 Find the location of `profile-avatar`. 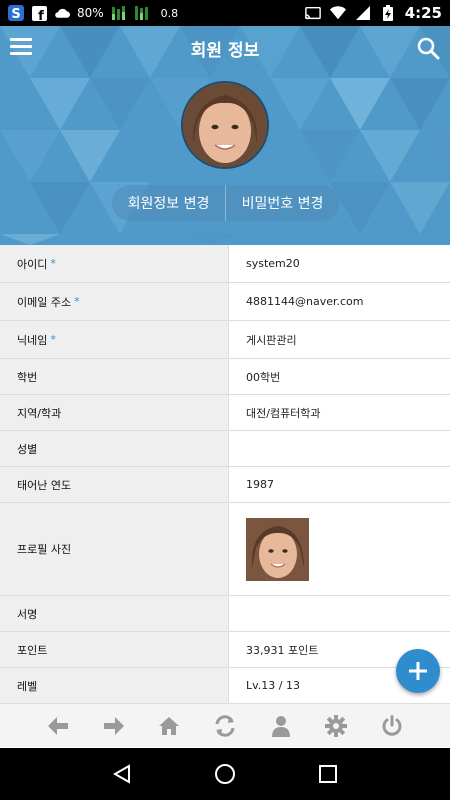

profile-avatar is located at coordinates (225, 125).